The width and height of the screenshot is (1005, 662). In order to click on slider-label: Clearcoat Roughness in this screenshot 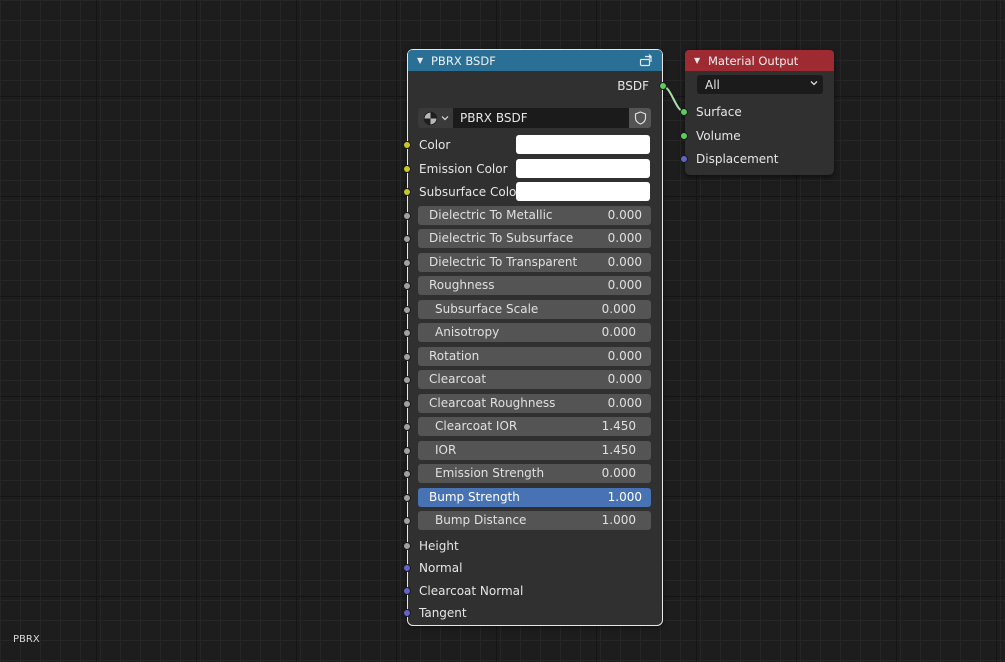, I will do `click(492, 402)`.